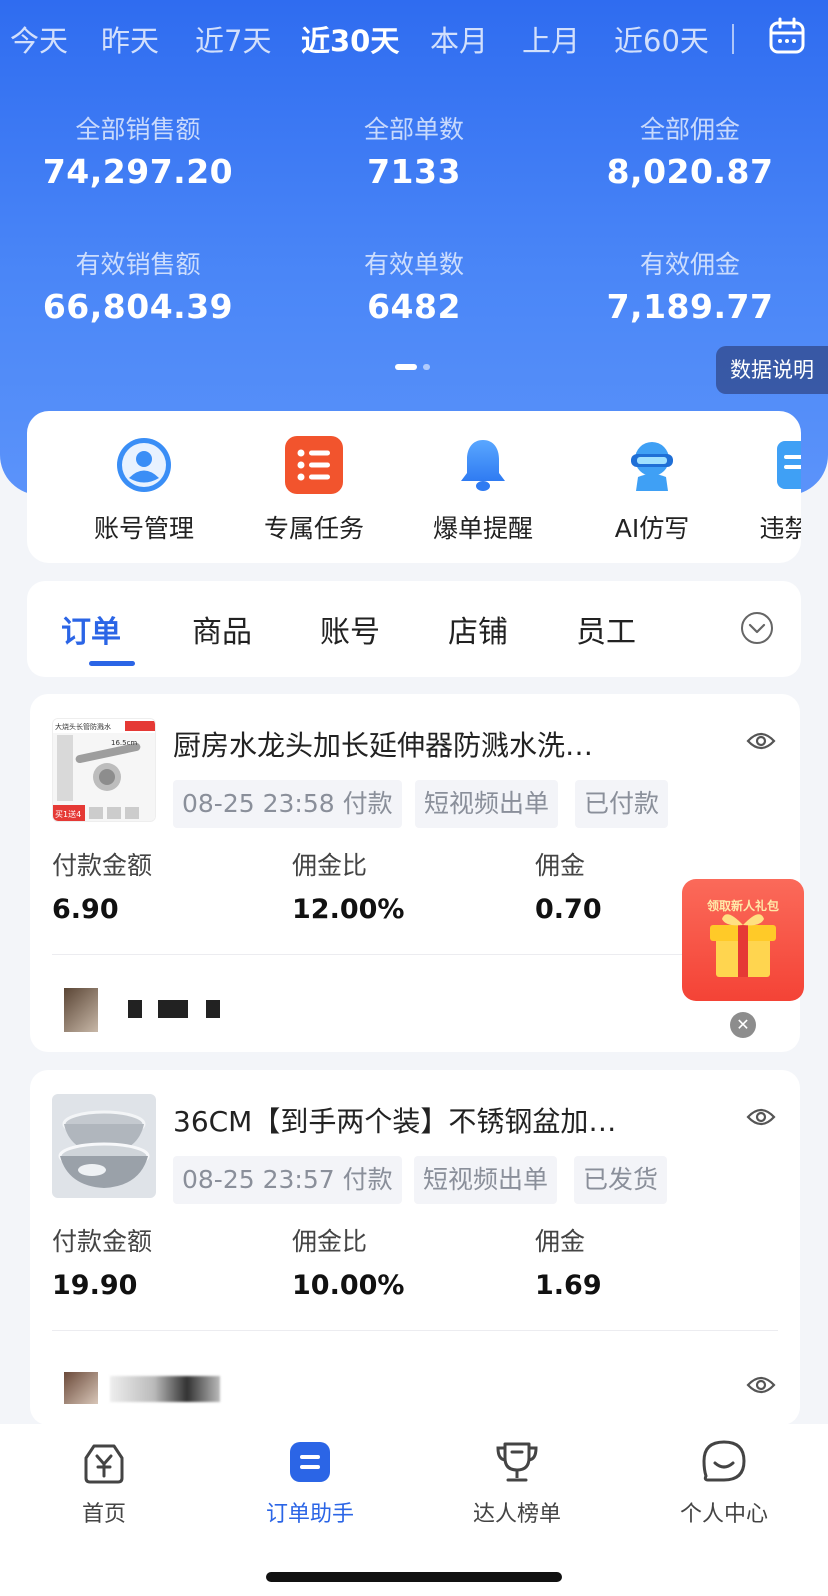 The width and height of the screenshot is (828, 1596). I want to click on nav-label: 个人中心, so click(723, 1514).